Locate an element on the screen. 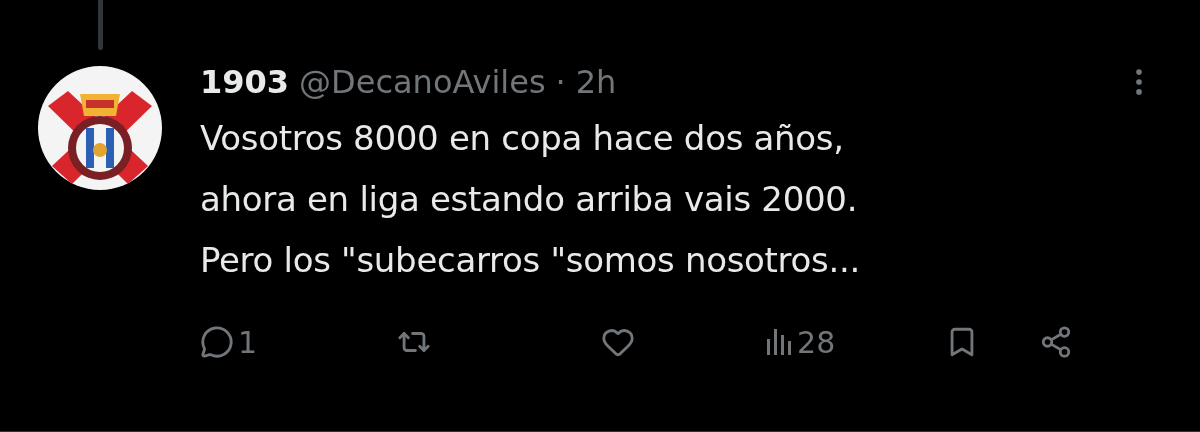 This screenshot has height=432, width=1200. views-button: 28 is located at coordinates (800, 342).